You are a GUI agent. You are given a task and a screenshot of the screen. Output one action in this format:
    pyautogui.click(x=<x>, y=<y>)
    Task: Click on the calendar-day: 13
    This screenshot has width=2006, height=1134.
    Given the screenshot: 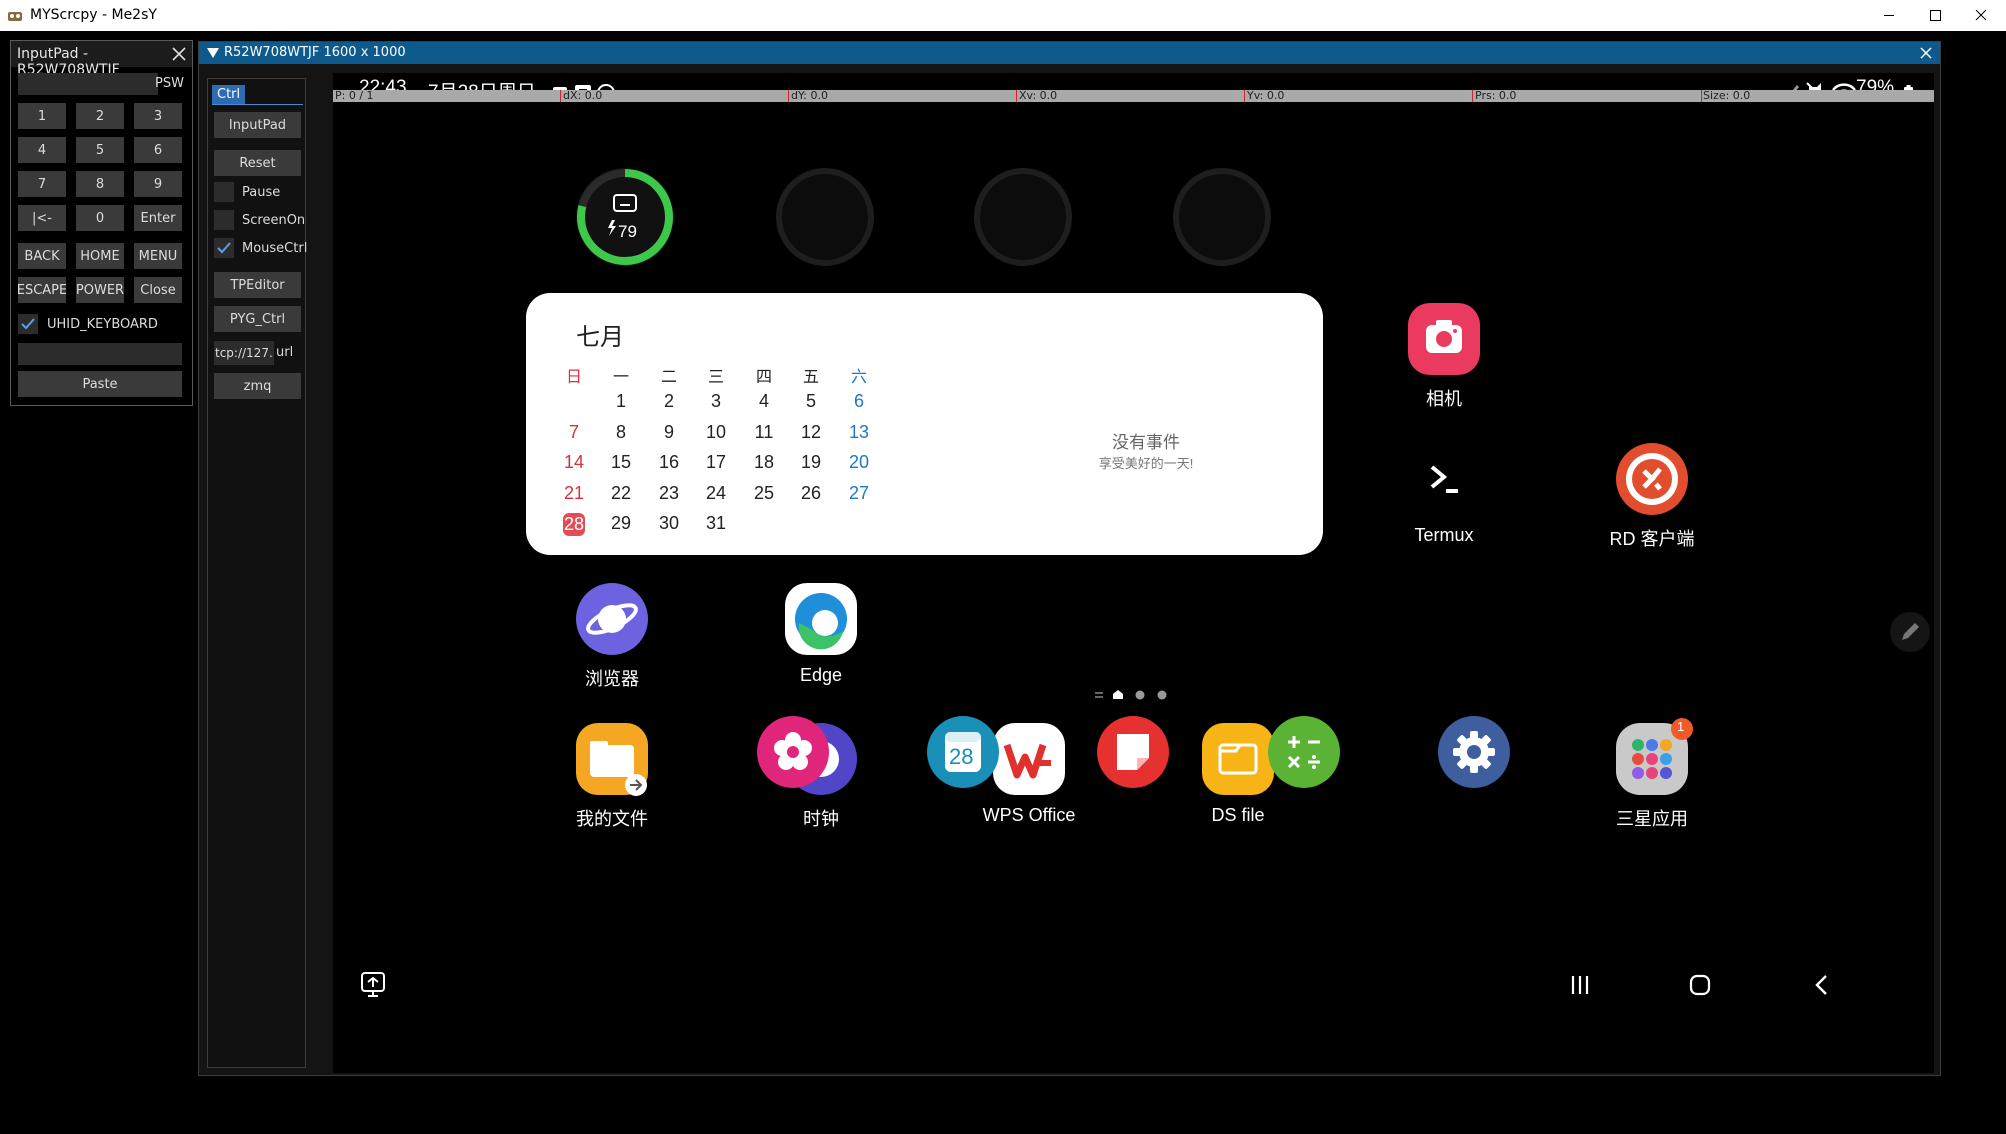 What is the action you would take?
    pyautogui.click(x=859, y=432)
    